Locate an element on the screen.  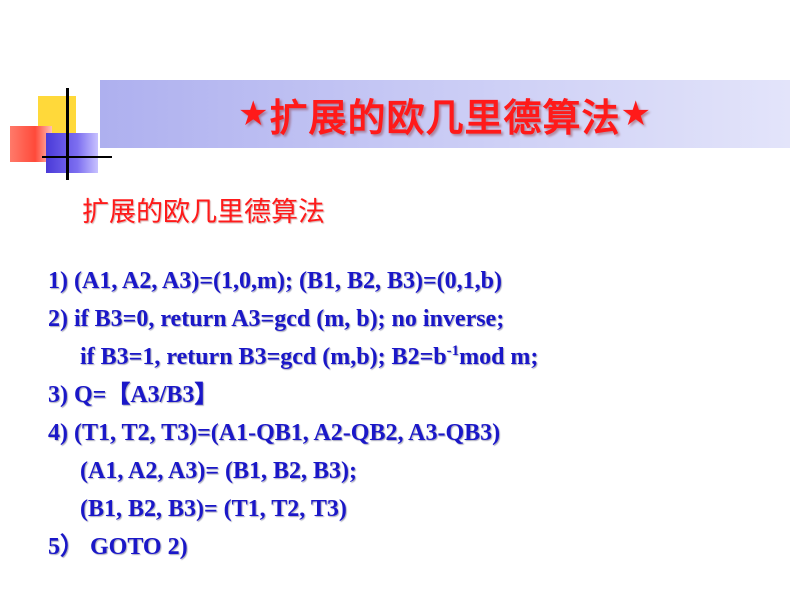
horizontal-line-decoration is located at coordinates (77, 157).